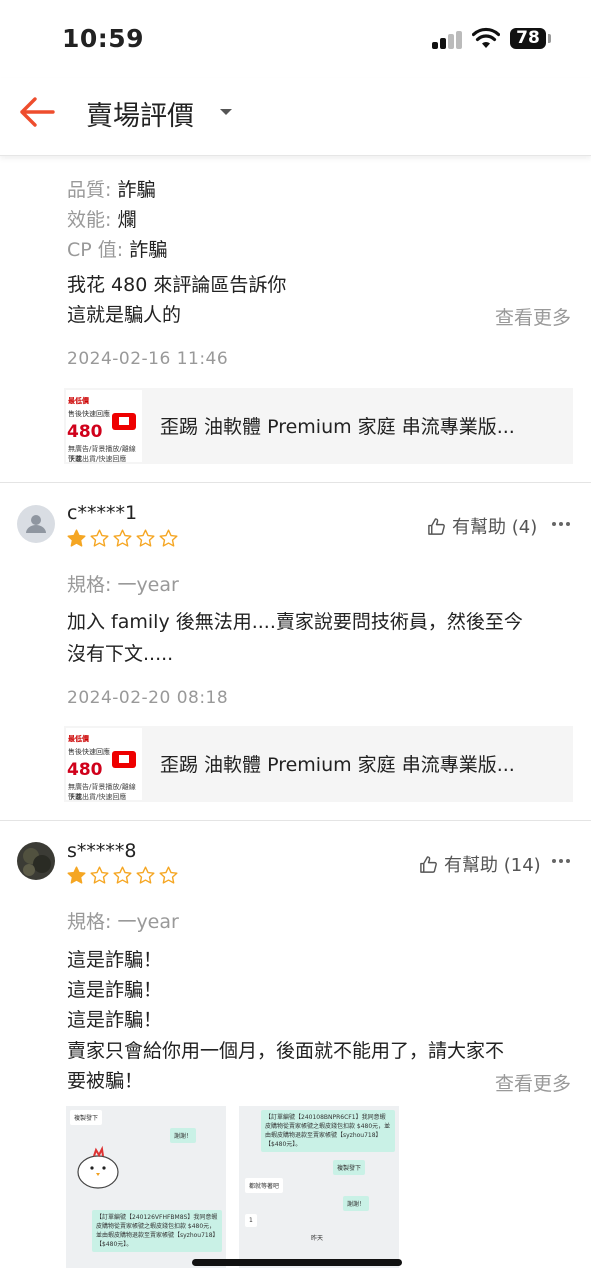  I want to click on helpful-count: 有幫助 (4), so click(495, 527).